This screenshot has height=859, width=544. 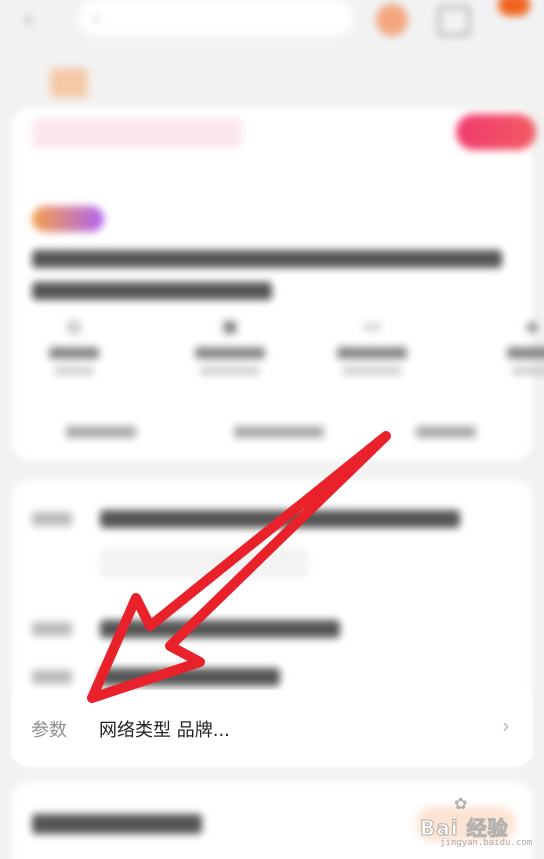 I want to click on chevron-left-icon: ‹, so click(x=36, y=20).